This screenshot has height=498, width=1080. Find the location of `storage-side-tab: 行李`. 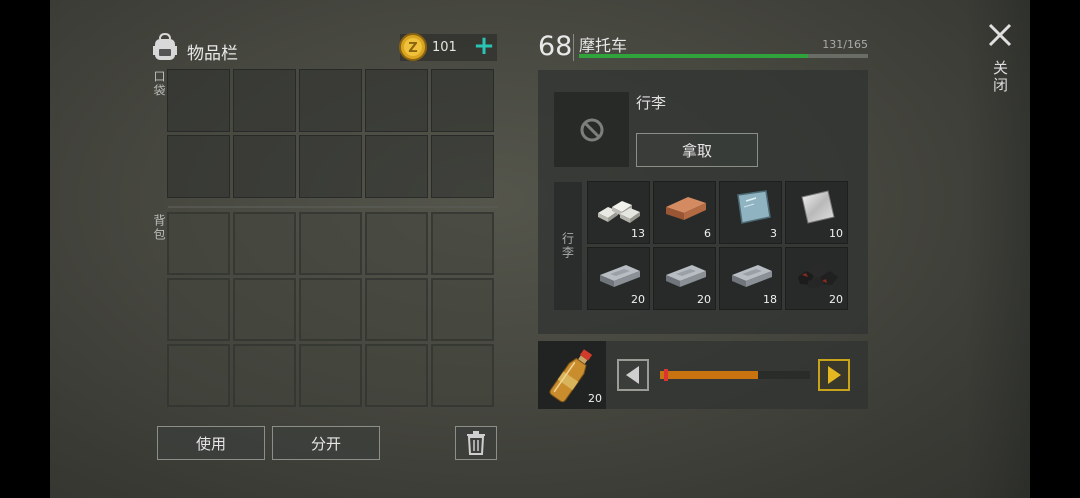

storage-side-tab: 行李 is located at coordinates (568, 246).